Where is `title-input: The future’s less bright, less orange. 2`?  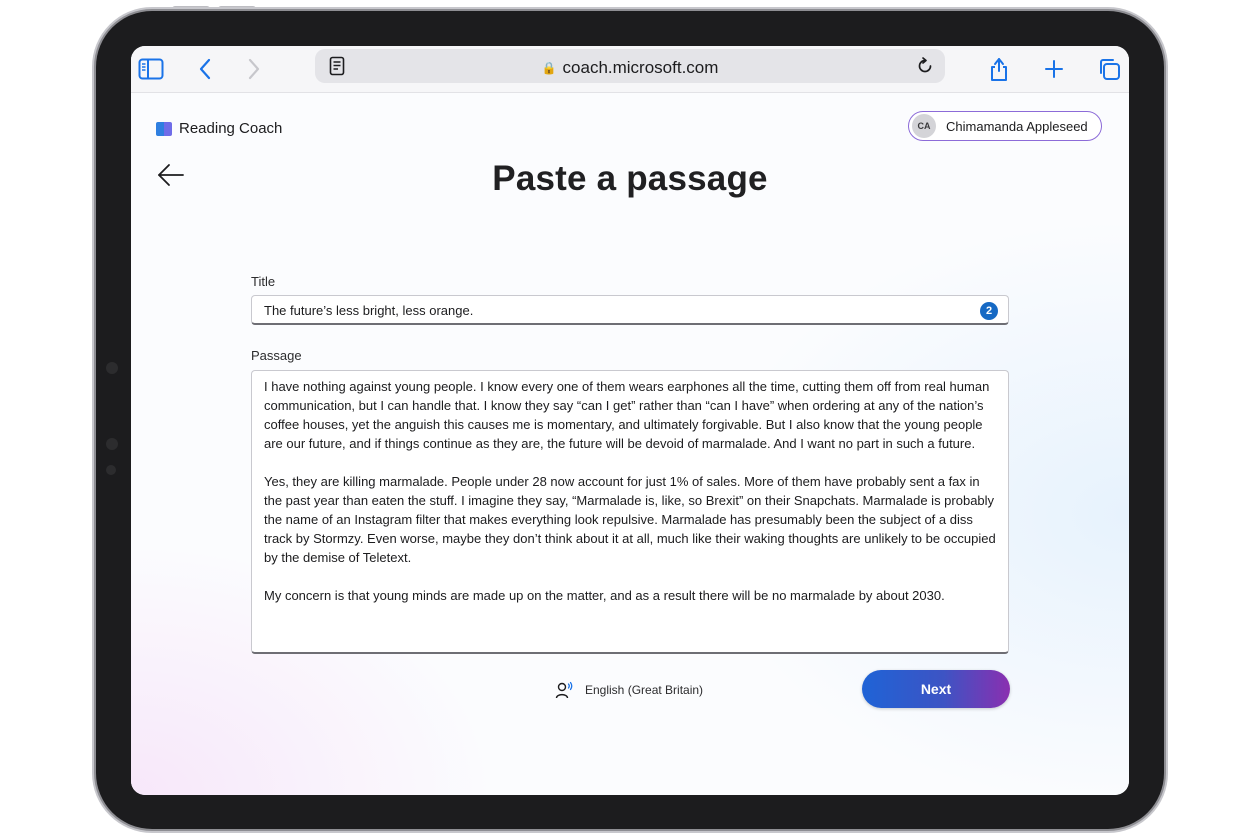
title-input: The future’s less bright, less orange. 2 is located at coordinates (630, 310).